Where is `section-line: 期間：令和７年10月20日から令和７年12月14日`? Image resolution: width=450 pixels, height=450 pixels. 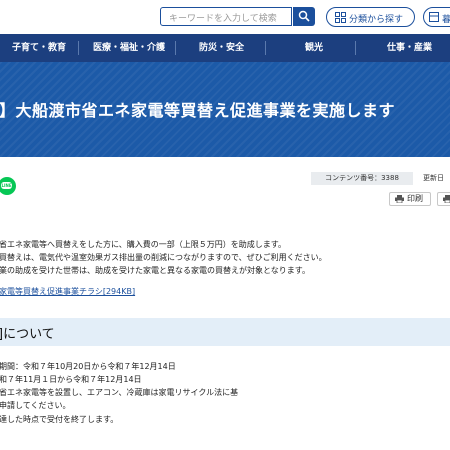 section-line: 期間：令和７年10月20日から令和７年12月14日 is located at coordinates (88, 366).